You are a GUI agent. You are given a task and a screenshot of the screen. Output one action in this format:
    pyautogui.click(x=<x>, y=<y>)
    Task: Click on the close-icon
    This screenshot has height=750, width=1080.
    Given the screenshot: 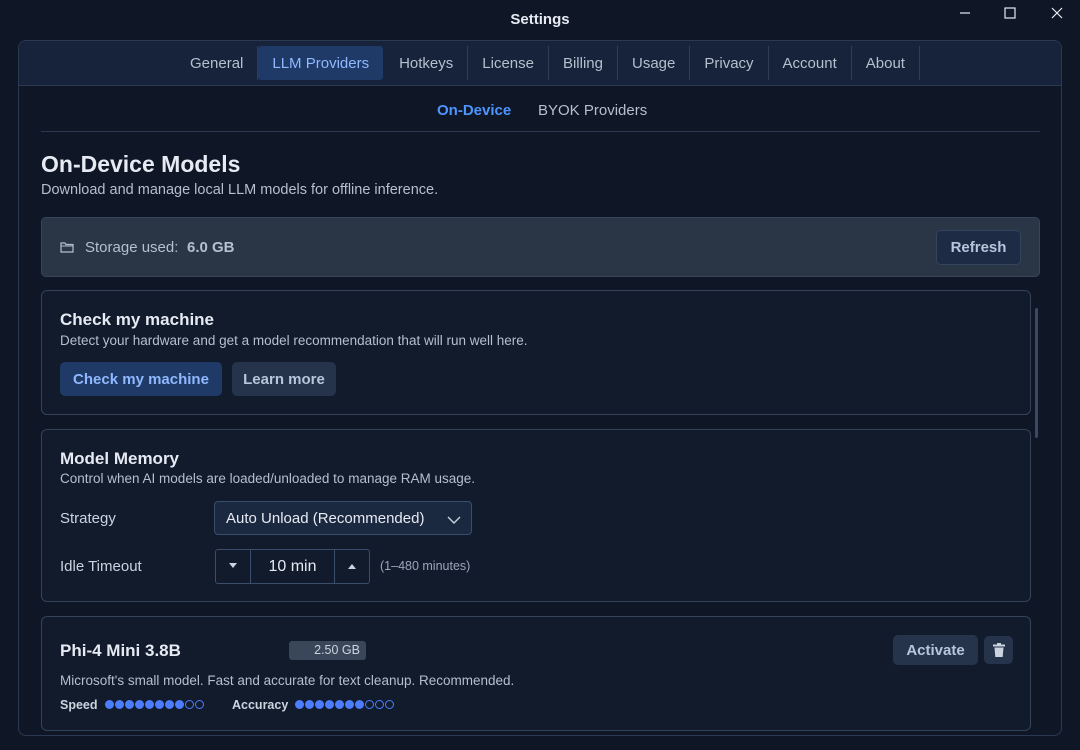 What is the action you would take?
    pyautogui.click(x=1057, y=13)
    